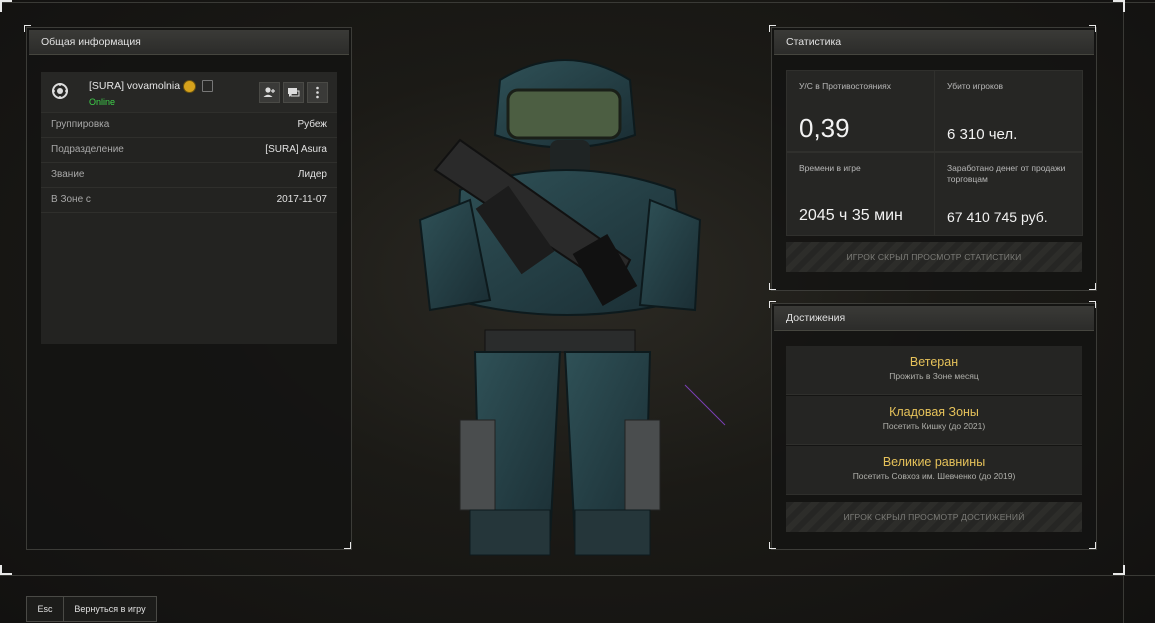 The width and height of the screenshot is (1155, 623). I want to click on stat-value: 0,39, so click(824, 128).